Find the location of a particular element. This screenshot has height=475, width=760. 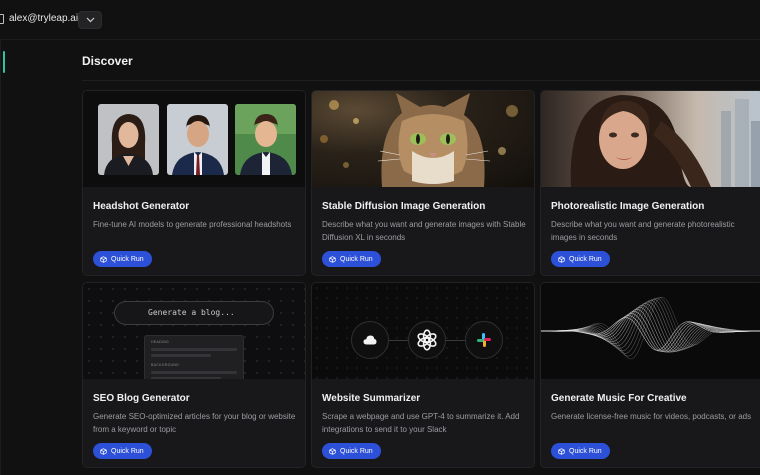

cat-photo-thumbnail is located at coordinates (423, 139).